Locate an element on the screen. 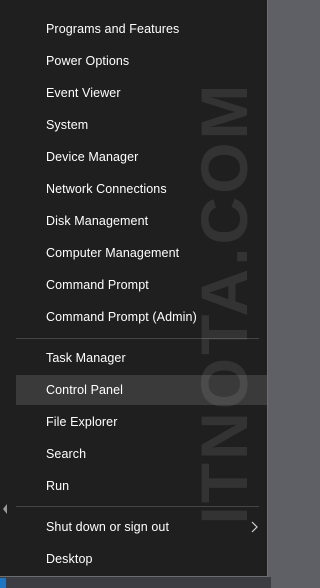 This screenshot has width=320, height=588. start-button is located at coordinates (3, 583).